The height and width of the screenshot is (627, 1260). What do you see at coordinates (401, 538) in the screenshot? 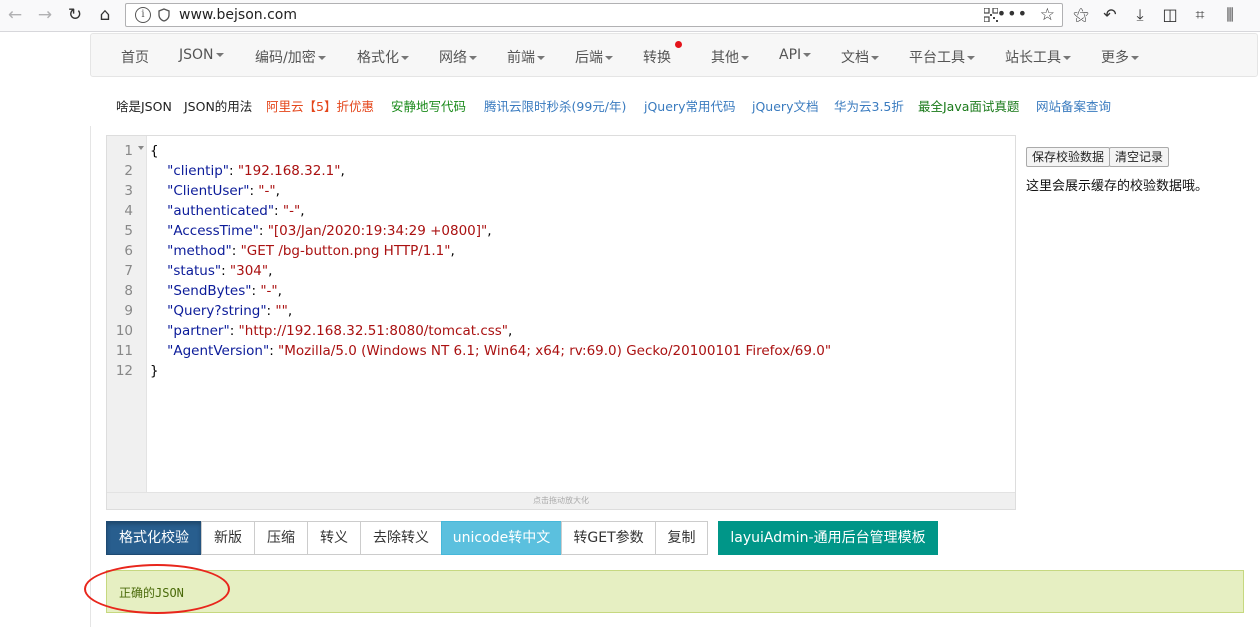
I see `unescape-button: 去除转义` at bounding box center [401, 538].